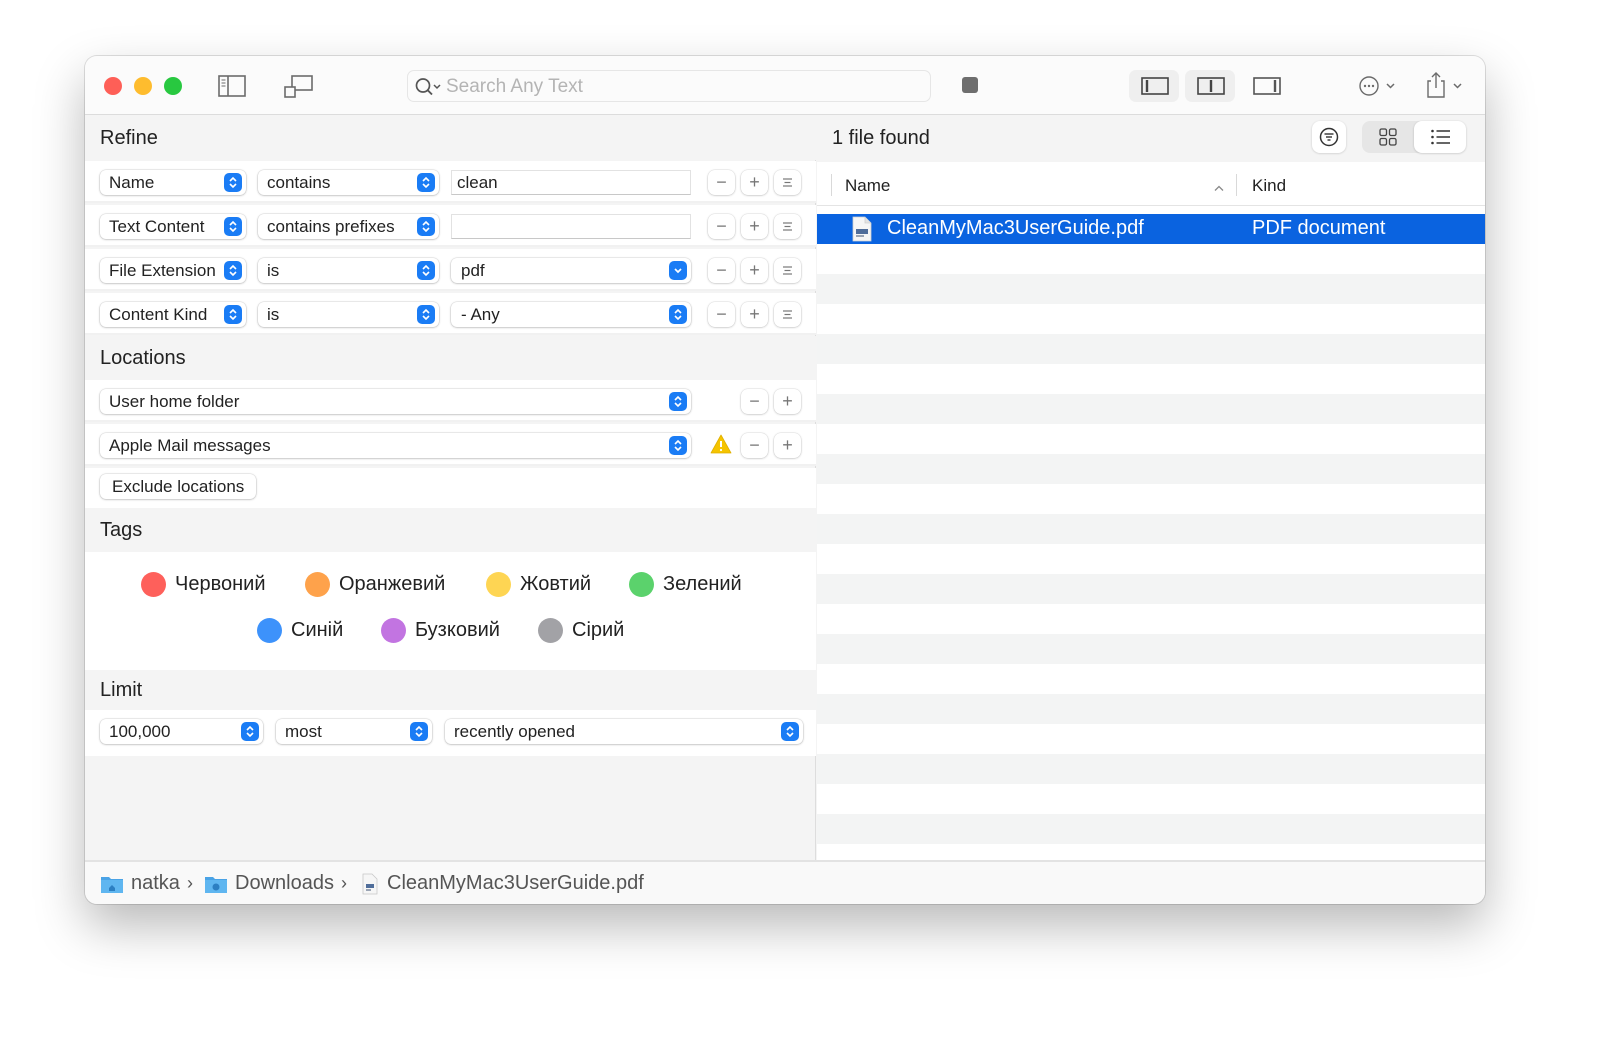 Image resolution: width=1600 pixels, height=1037 pixels. I want to click on share-button, so click(1446, 87).